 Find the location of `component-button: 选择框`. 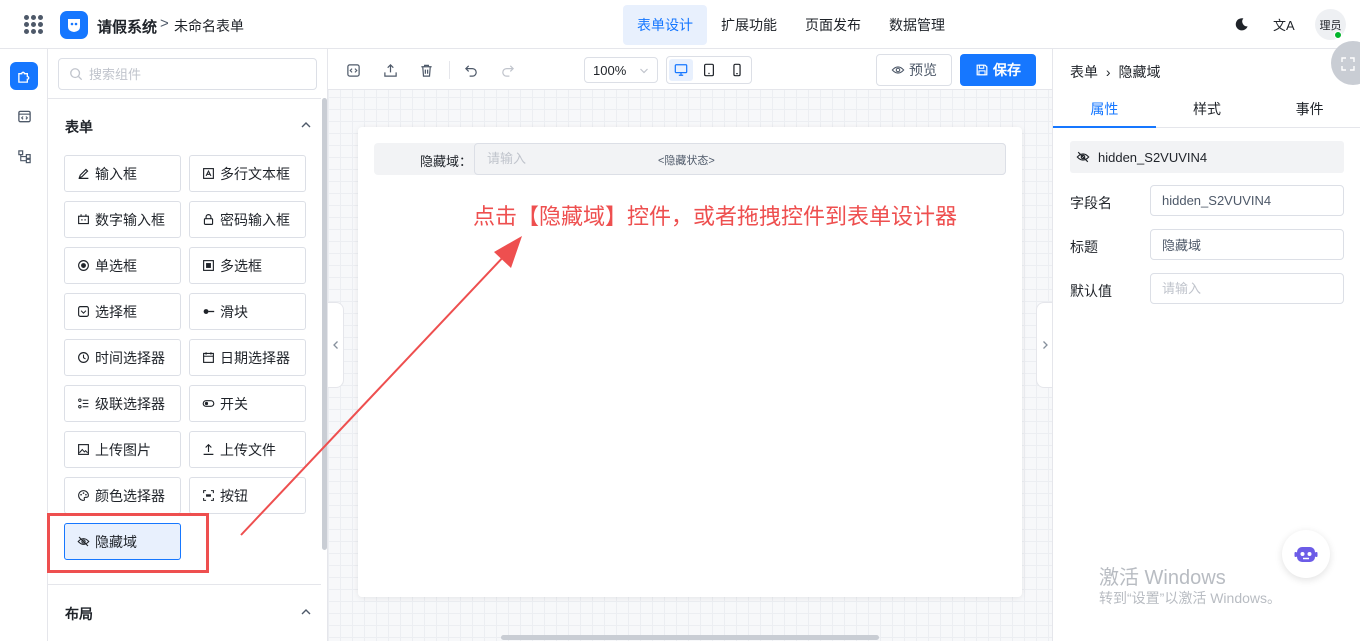

component-button: 选择框 is located at coordinates (122, 311).